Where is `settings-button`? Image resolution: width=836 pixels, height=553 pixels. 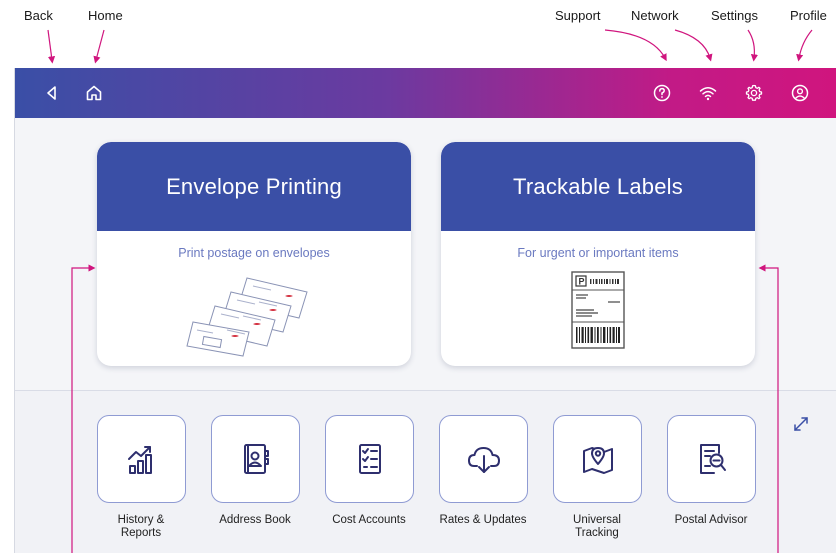 settings-button is located at coordinates (754, 93).